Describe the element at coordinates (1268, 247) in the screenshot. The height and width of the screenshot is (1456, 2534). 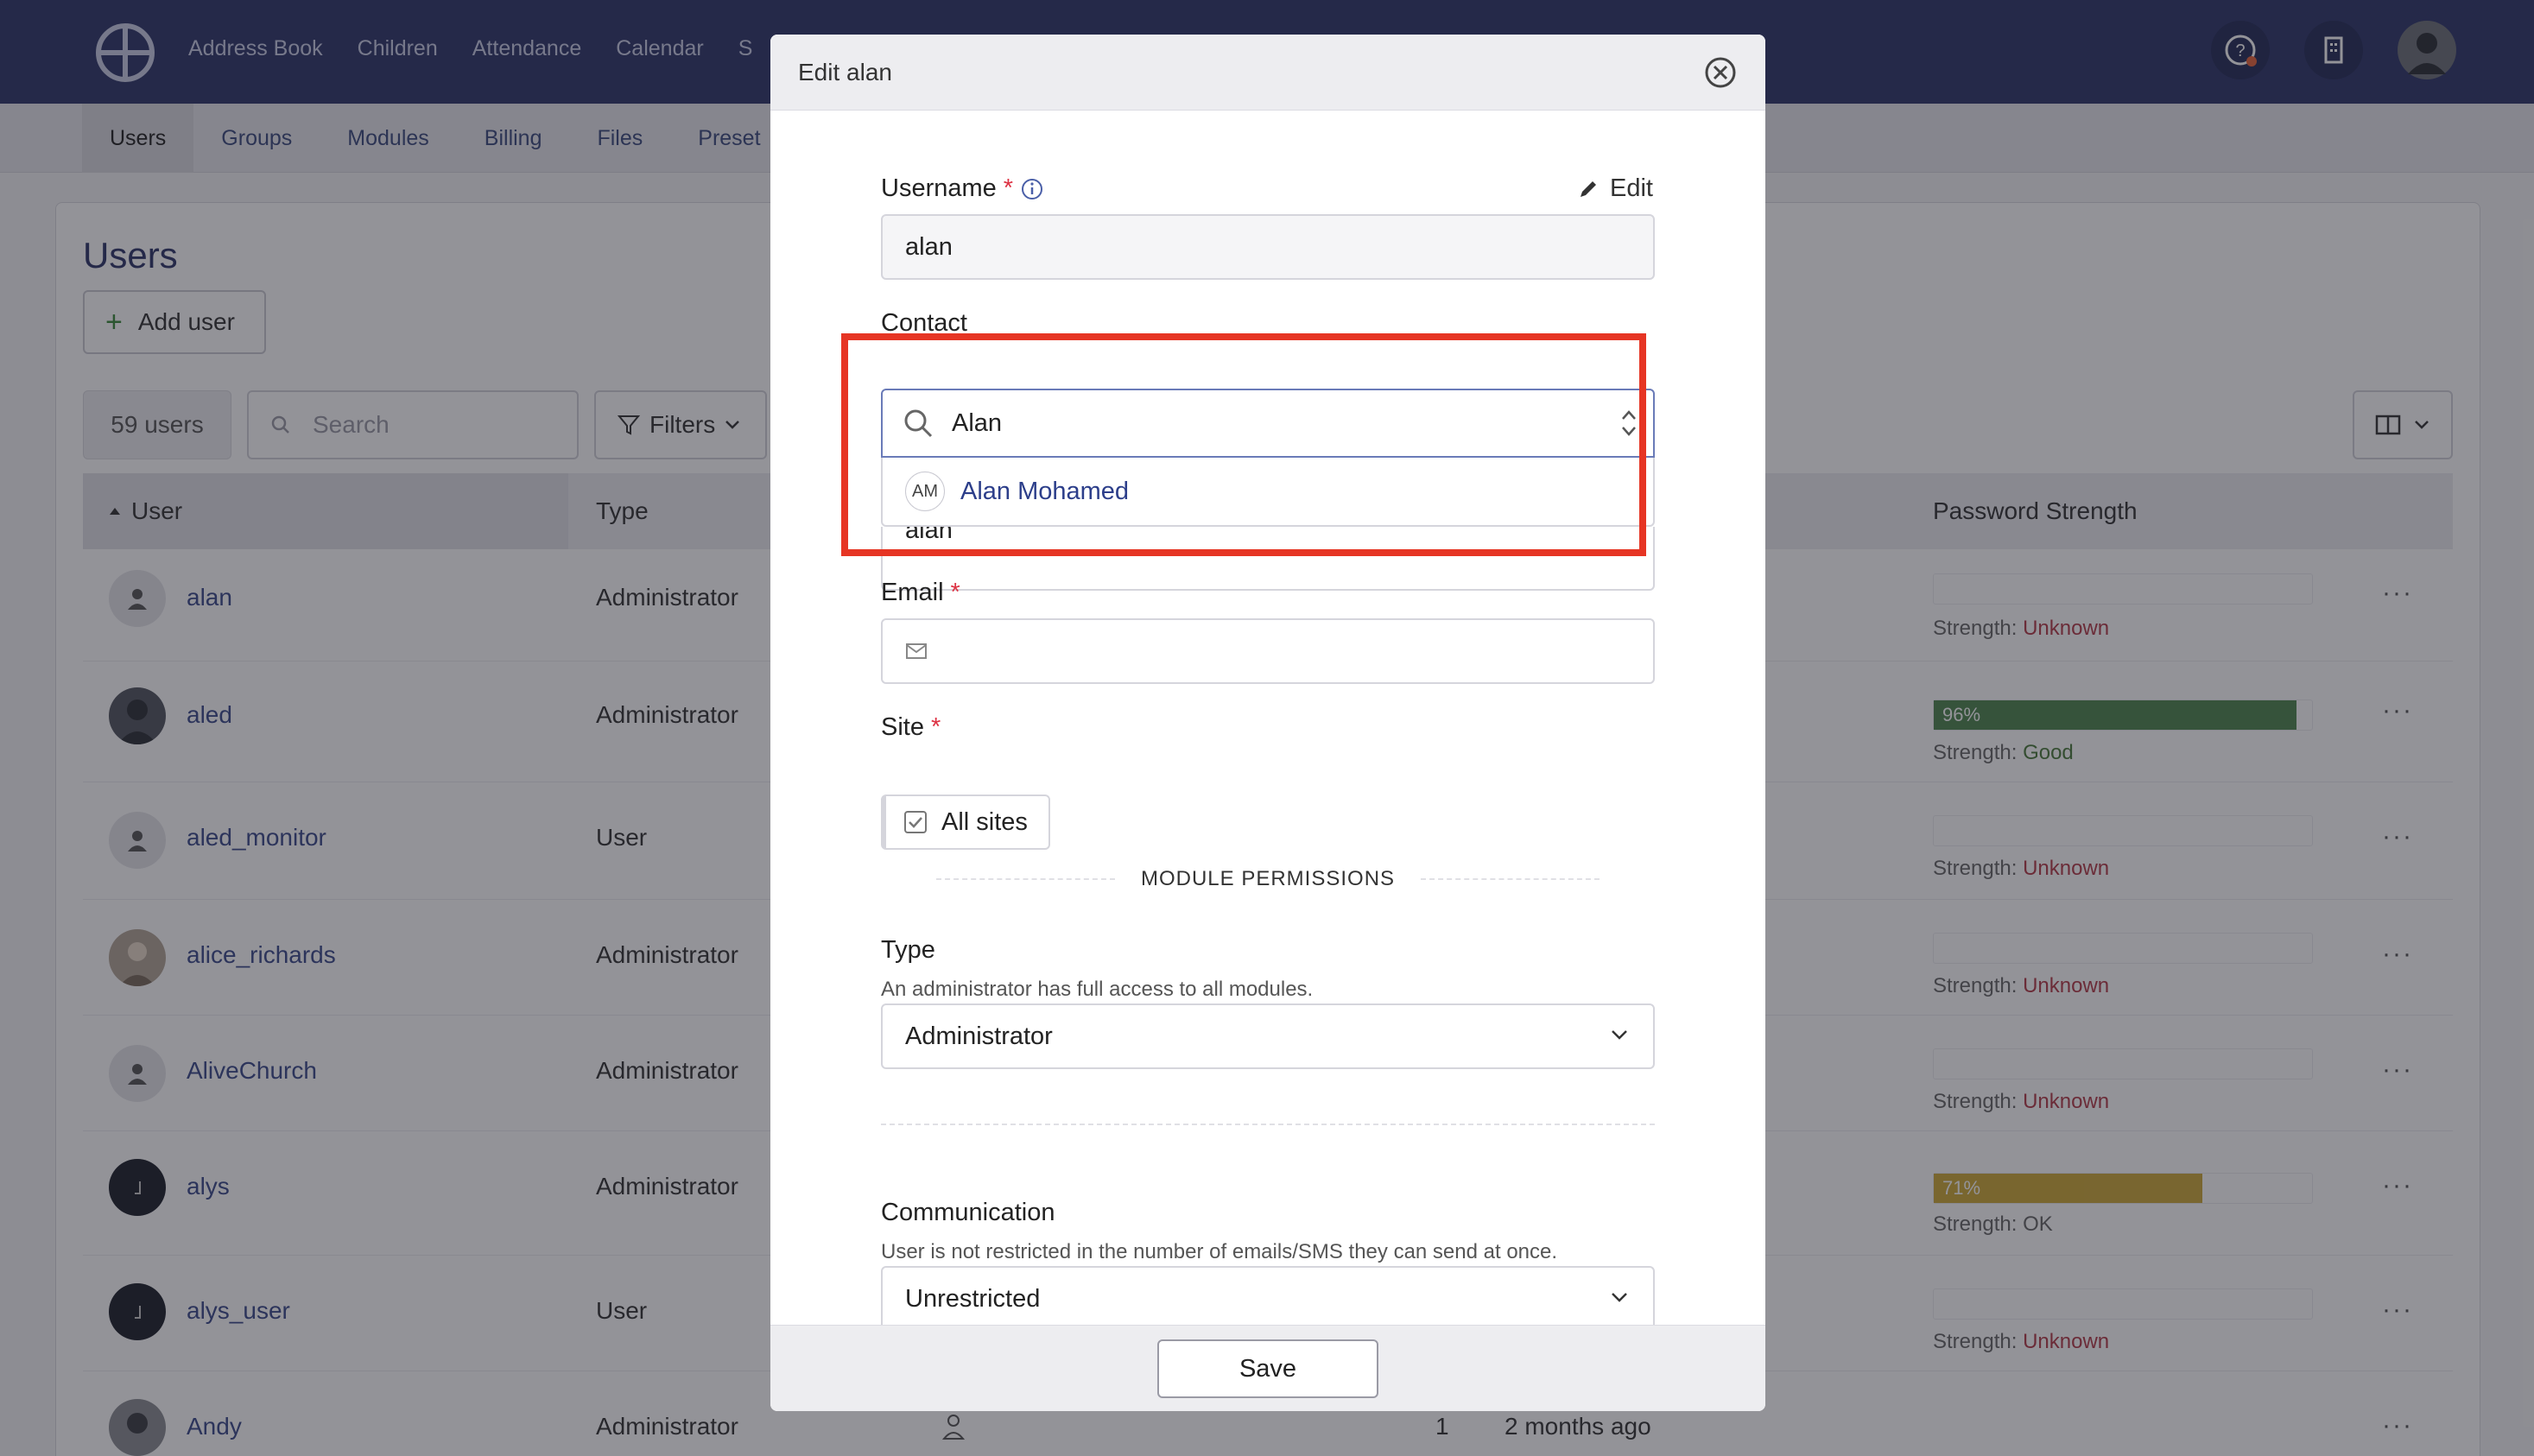
I see `username-field: alan` at that location.